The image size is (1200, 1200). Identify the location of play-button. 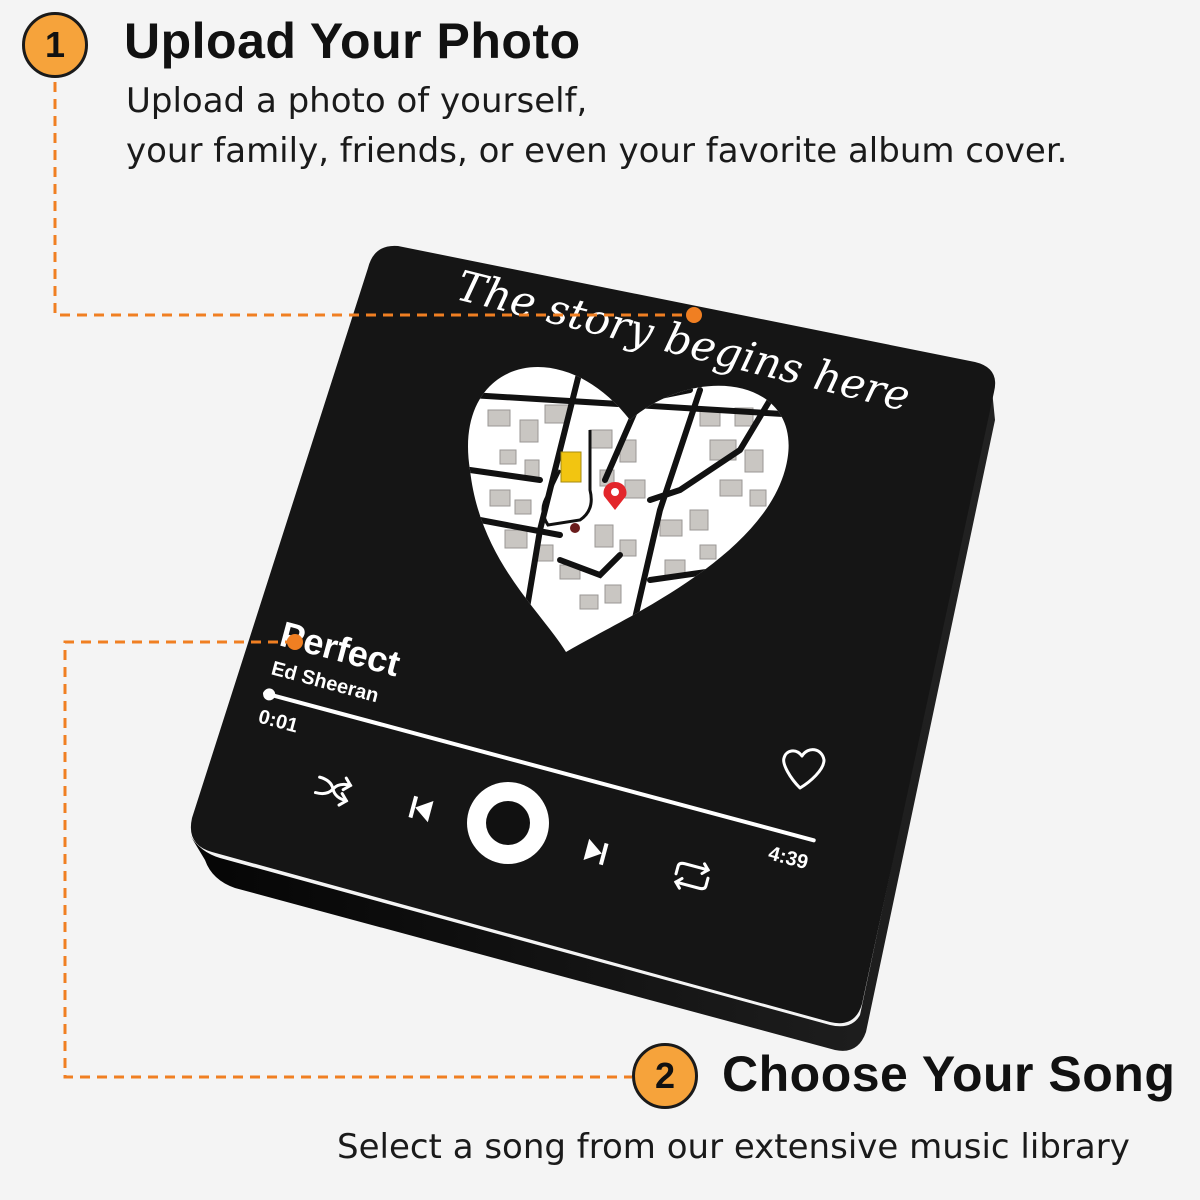
(508, 823).